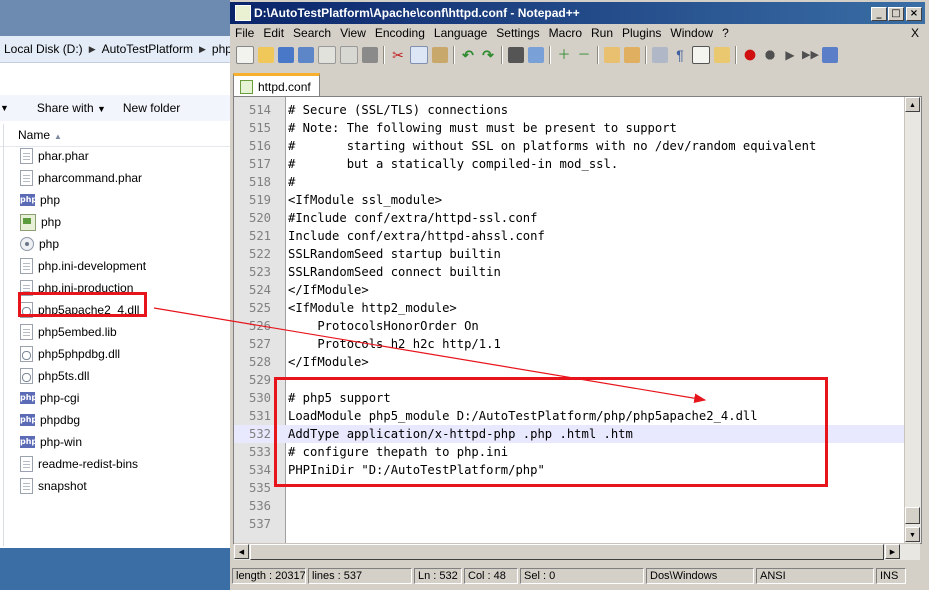  Describe the element at coordinates (3, 346) in the screenshot. I see `pane-divider` at that location.